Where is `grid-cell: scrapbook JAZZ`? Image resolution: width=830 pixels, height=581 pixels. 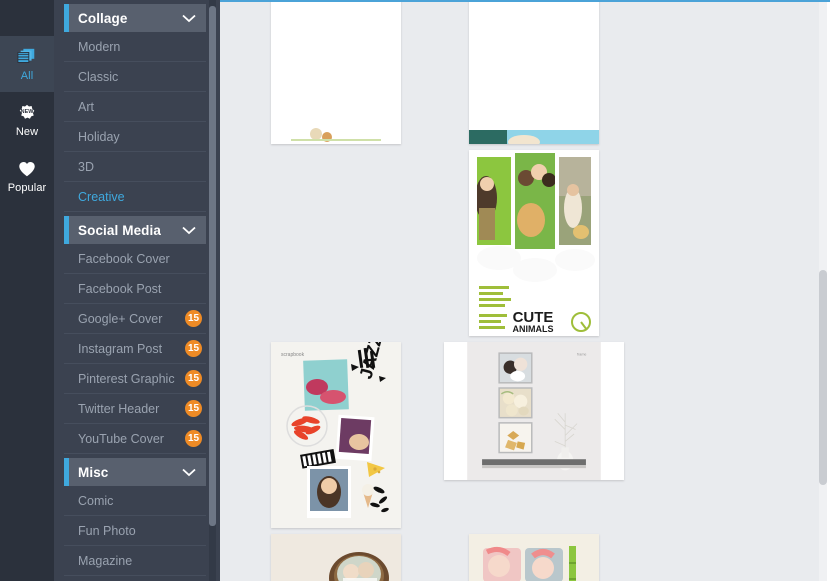 grid-cell: scrapbook JAZZ is located at coordinates (336, 438).